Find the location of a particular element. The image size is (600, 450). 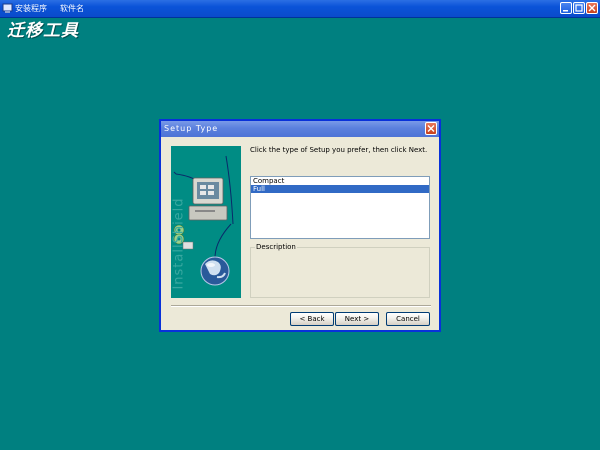

maximize-button is located at coordinates (579, 8).